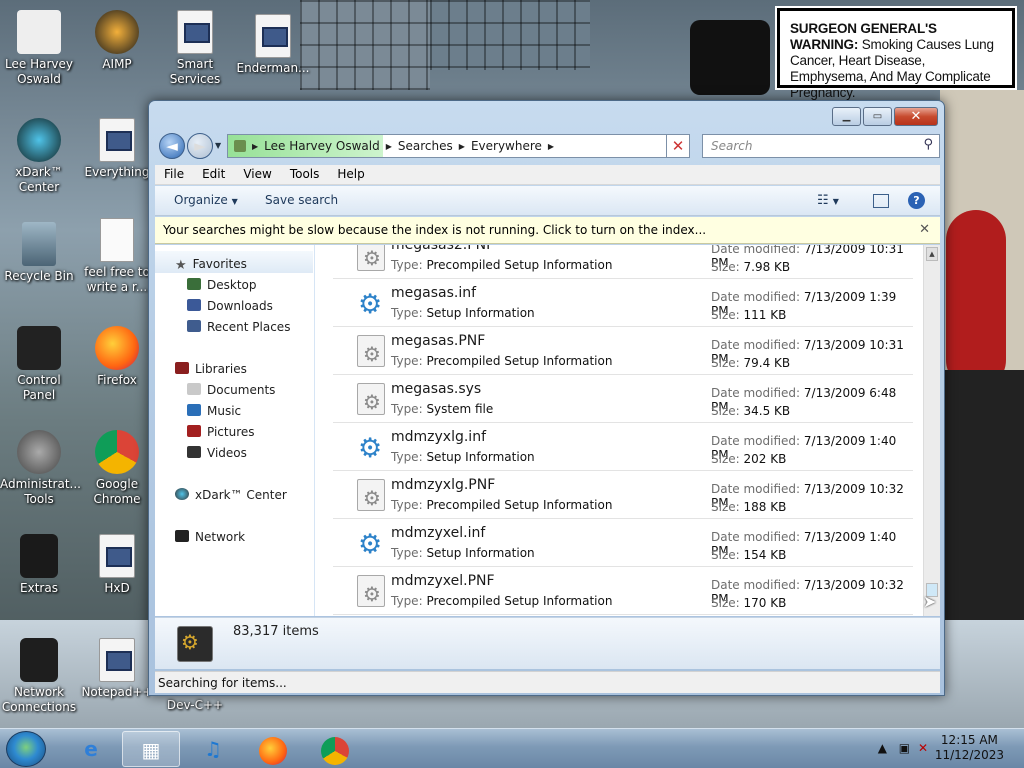  I want to click on nav-documents: Documents, so click(231, 390).